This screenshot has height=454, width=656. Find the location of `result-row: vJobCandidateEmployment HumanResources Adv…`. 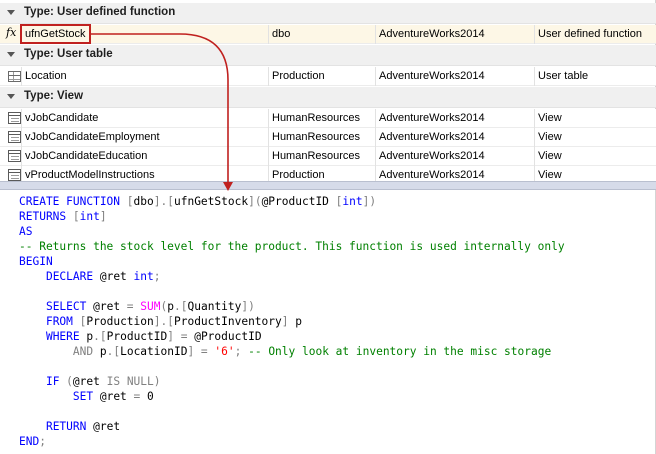

result-row: vJobCandidateEmployment HumanResources Adv… is located at coordinates (328, 137).